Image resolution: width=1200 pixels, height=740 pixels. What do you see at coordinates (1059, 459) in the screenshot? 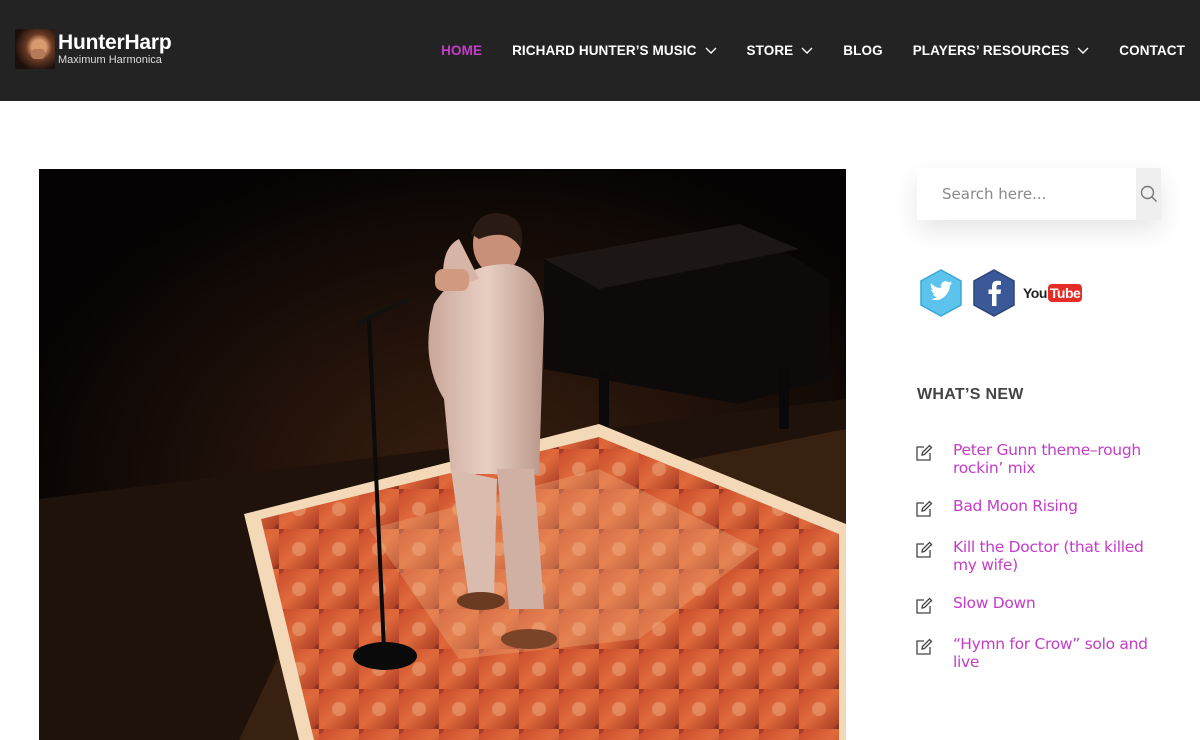
I see `post-link: Peter Gunn theme–rough rockin’ mix` at bounding box center [1059, 459].